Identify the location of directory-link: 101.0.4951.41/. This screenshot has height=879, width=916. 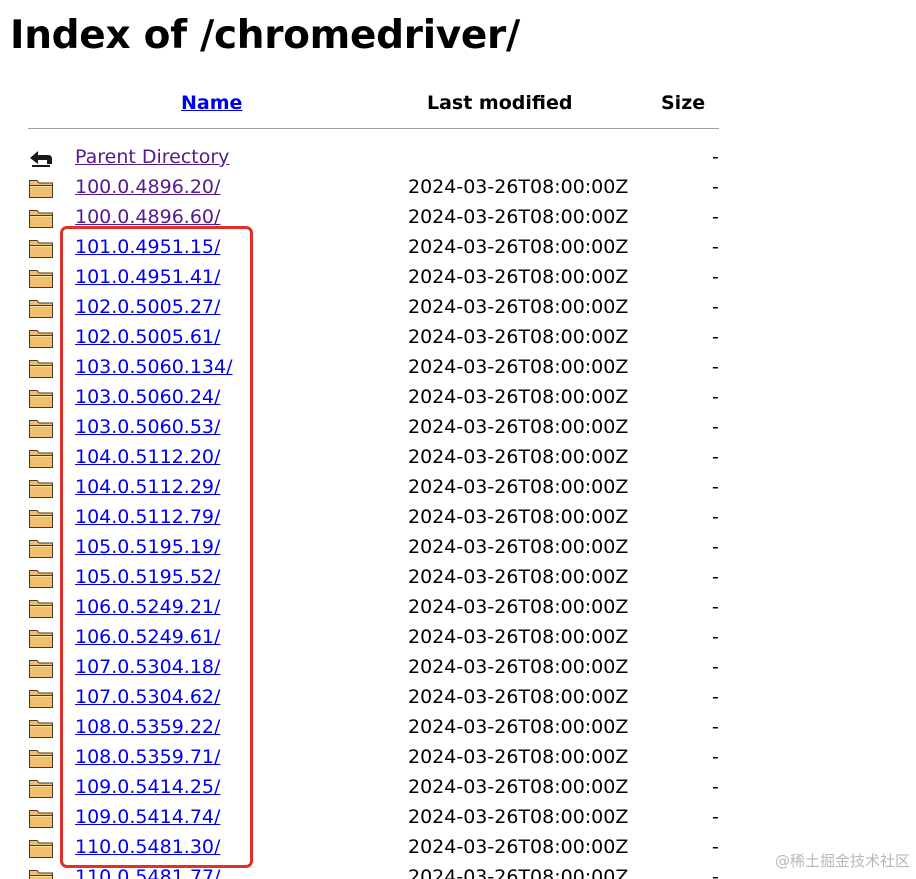
(147, 277).